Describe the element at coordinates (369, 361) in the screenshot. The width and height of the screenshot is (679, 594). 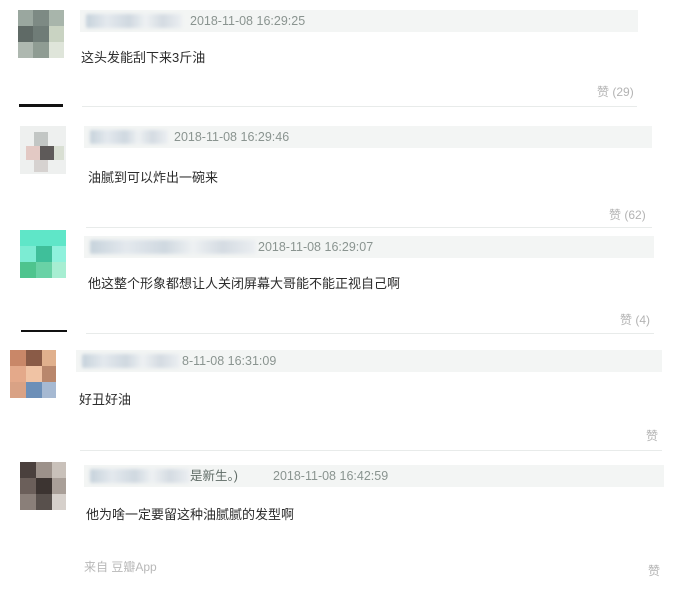
I see `comment-header: 8-11-08 16:31:09` at that location.